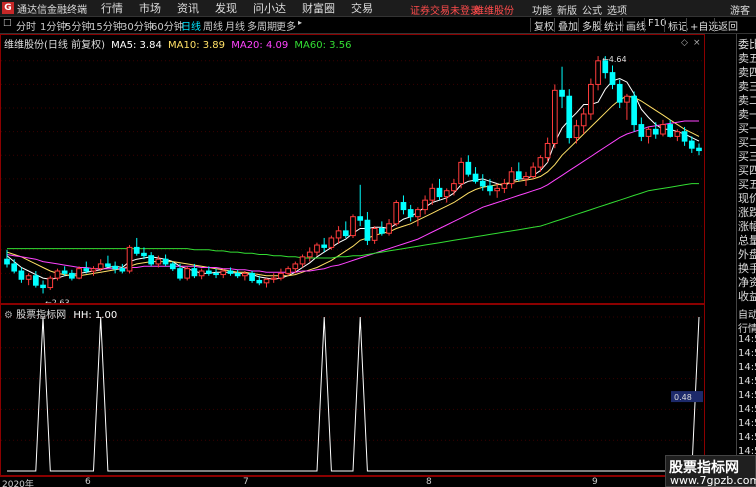  I want to click on indicator-name: 股票指标网, so click(41, 315).